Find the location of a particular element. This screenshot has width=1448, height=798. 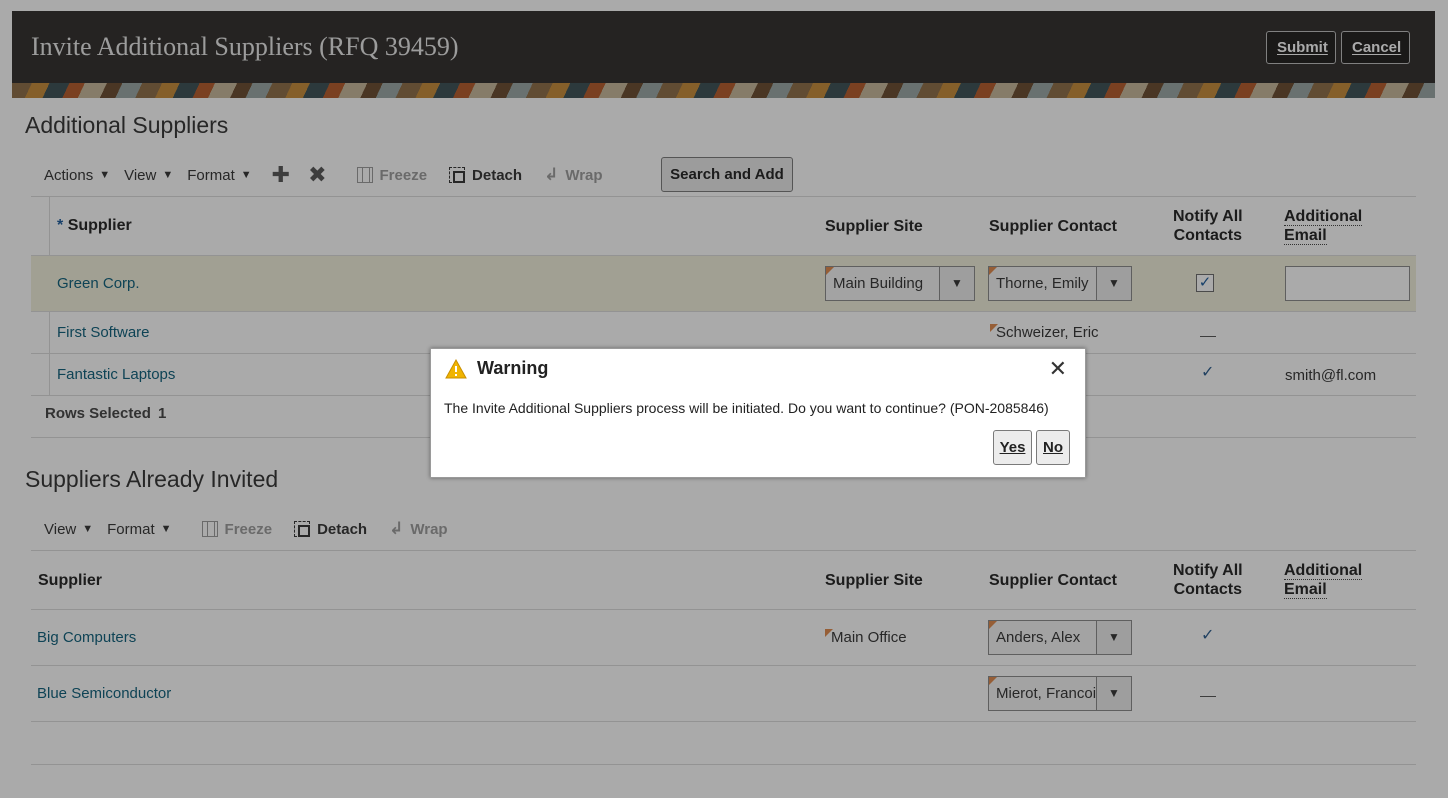

dialog-title: Warning is located at coordinates (513, 368).